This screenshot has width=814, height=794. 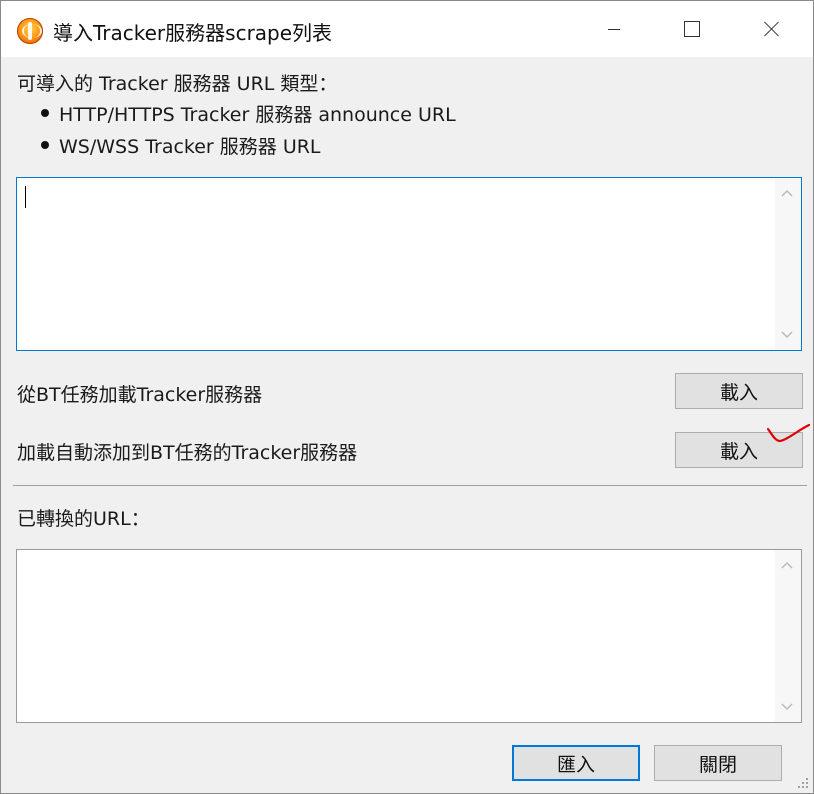 What do you see at coordinates (140, 395) in the screenshot?
I see `load-from-bt-task-label: 從BT任務加載Tracker服務器` at bounding box center [140, 395].